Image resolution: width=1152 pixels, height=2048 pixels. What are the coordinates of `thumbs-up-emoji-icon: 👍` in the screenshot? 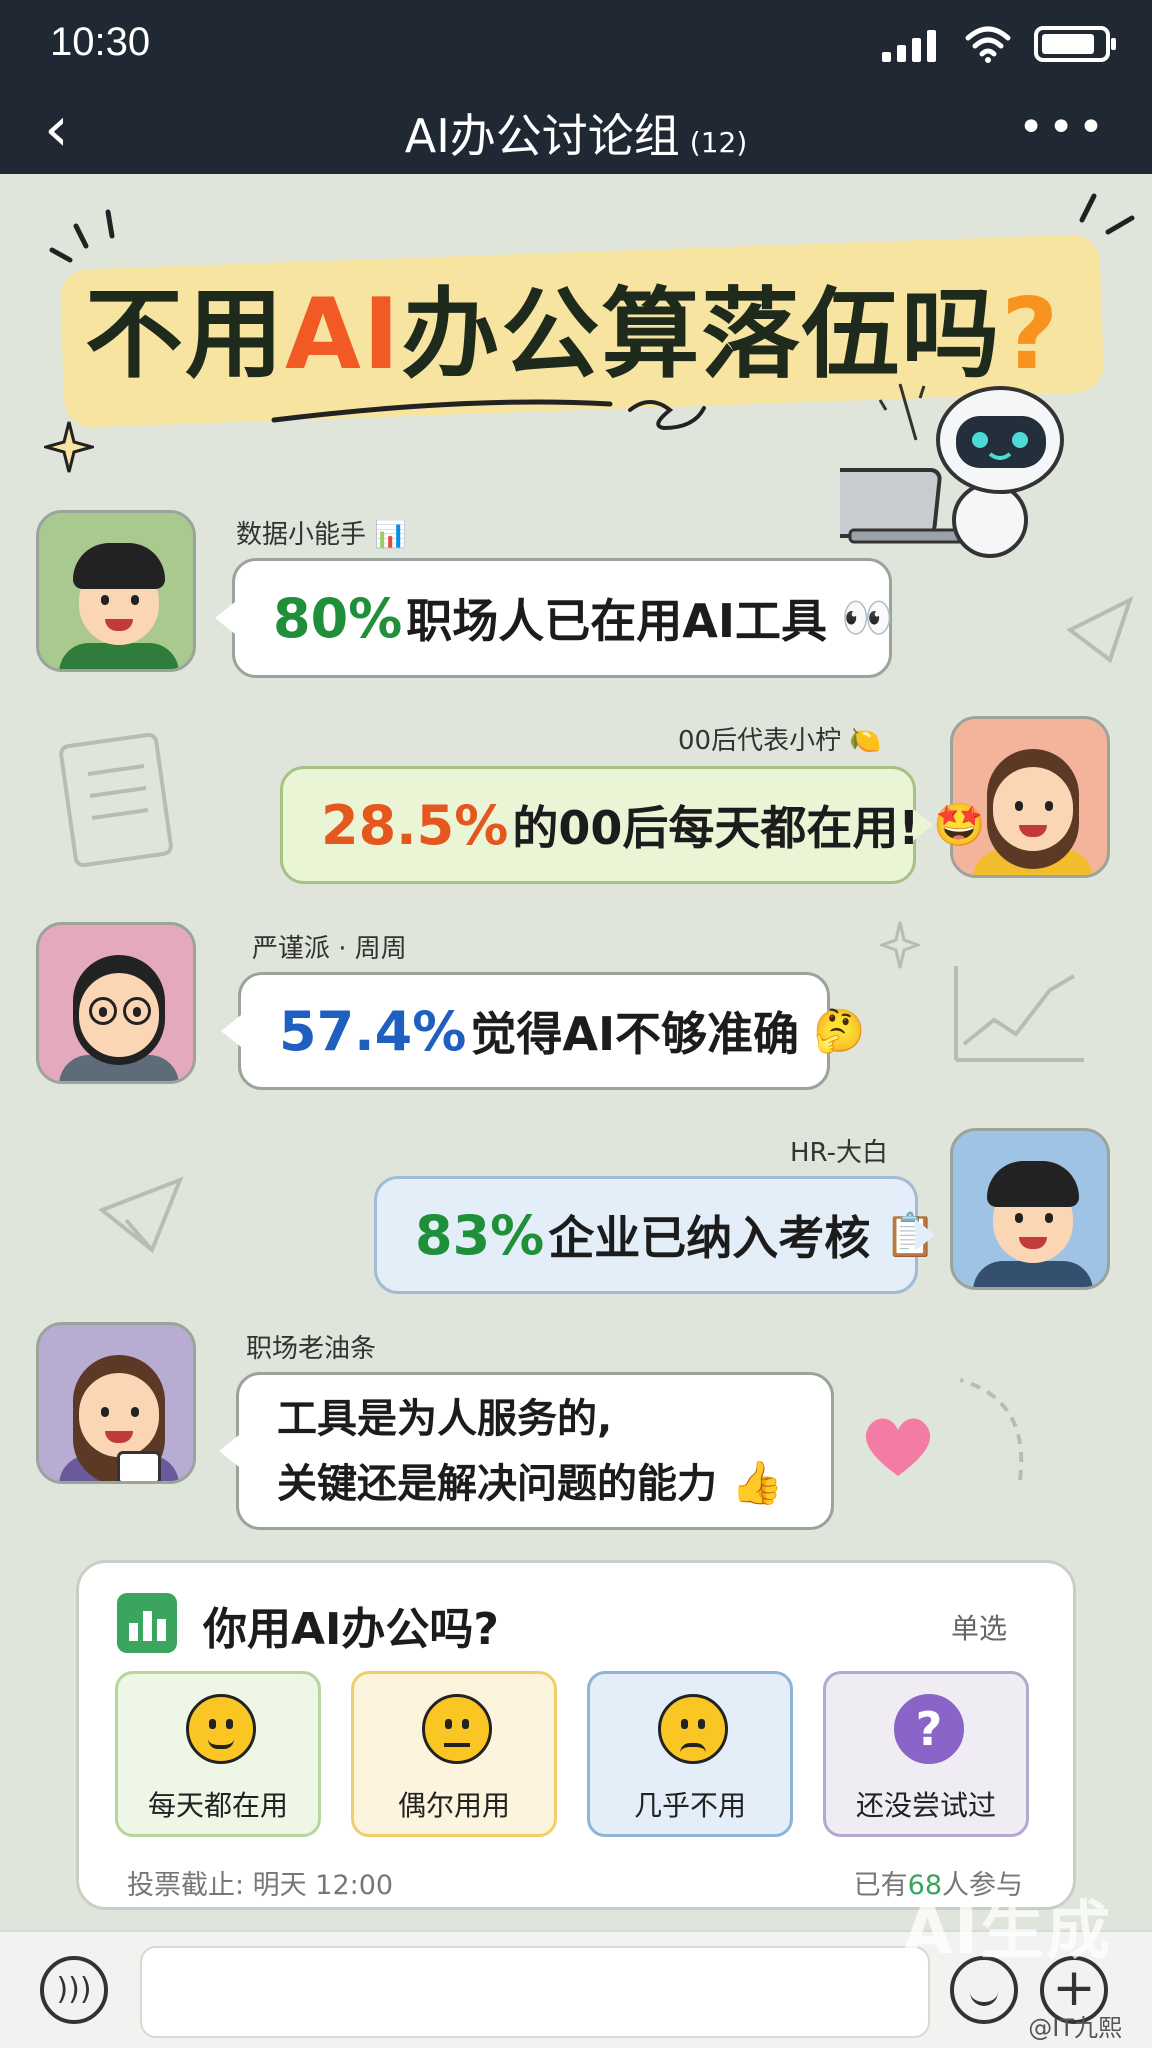 It's located at (757, 1482).